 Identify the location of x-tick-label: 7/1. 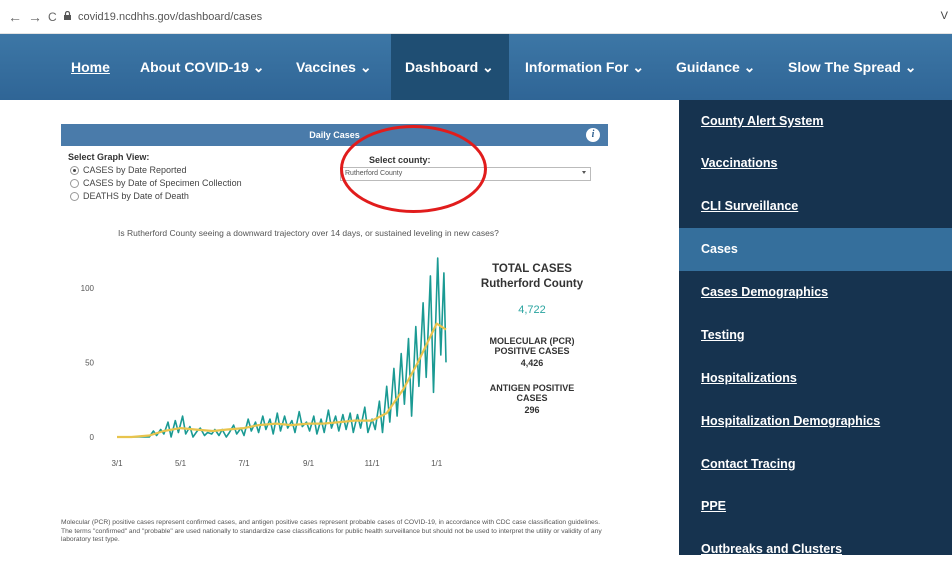
(244, 463).